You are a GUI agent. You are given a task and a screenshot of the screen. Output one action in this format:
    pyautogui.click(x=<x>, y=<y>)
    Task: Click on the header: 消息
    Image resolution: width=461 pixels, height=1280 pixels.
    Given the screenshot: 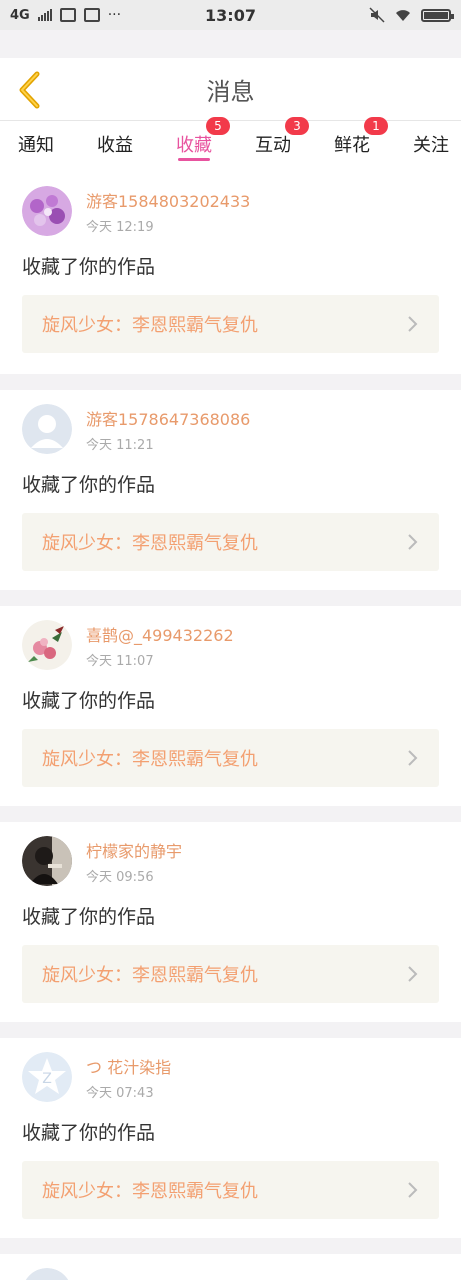 What is the action you would take?
    pyautogui.click(x=230, y=89)
    